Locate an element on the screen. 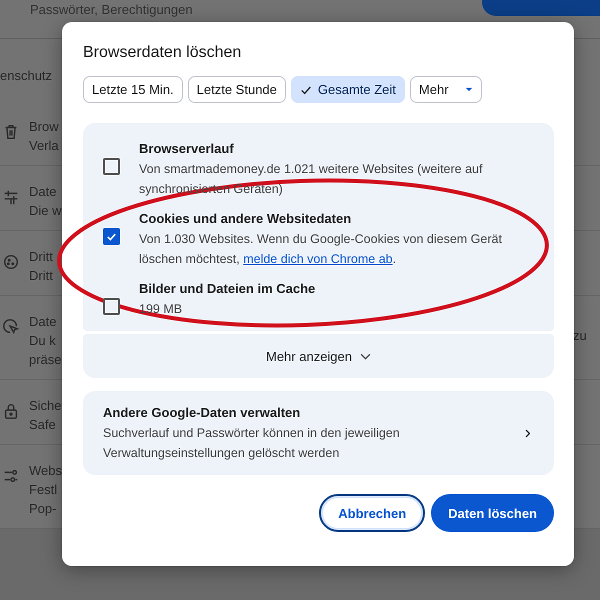 This screenshot has height=600, width=600. item-title: Bilder und Dateien im Cache is located at coordinates (227, 289).